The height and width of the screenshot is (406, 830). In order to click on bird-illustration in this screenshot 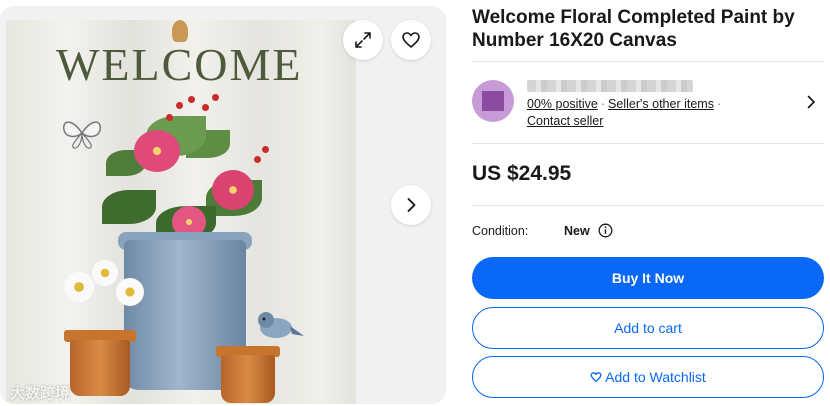, I will do `click(281, 325)`.